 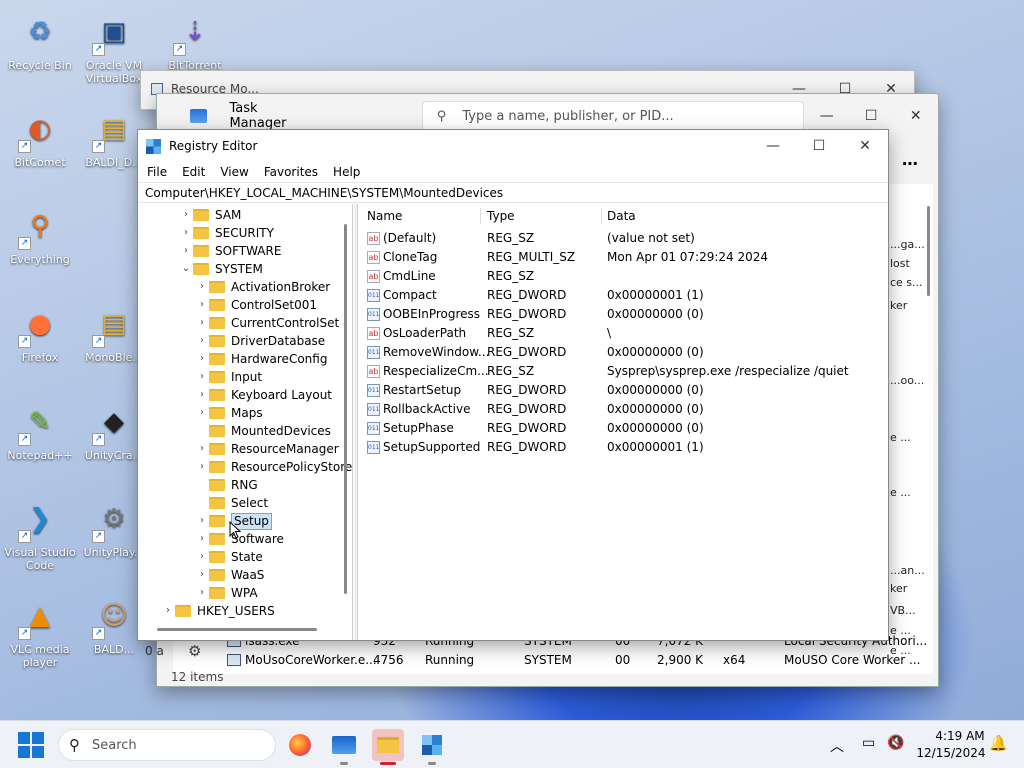 What do you see at coordinates (345, 409) in the screenshot?
I see `tree-vertical-scrollbar` at bounding box center [345, 409].